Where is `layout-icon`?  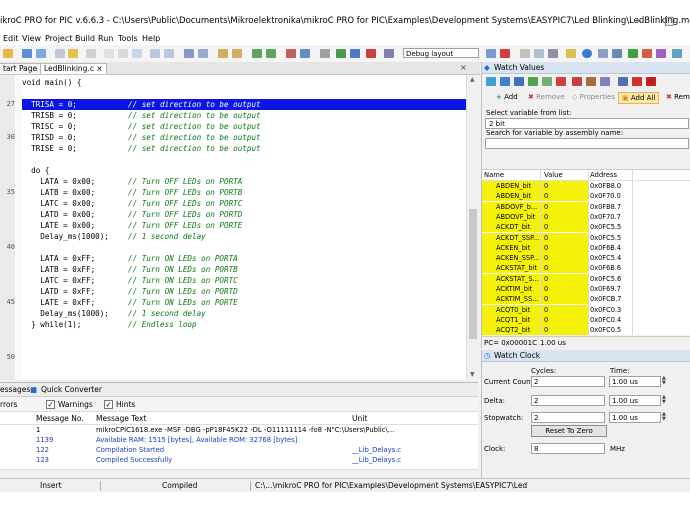
layout-icon is located at coordinates (389, 53).